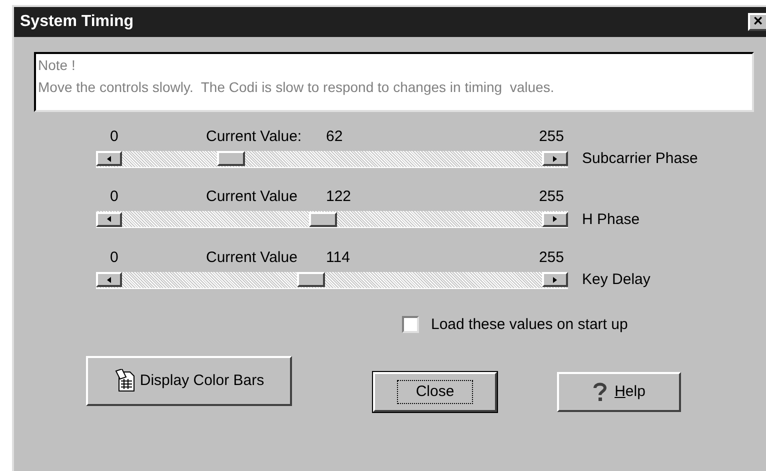 This screenshot has height=471, width=766. I want to click on checkbox, so click(410, 325).